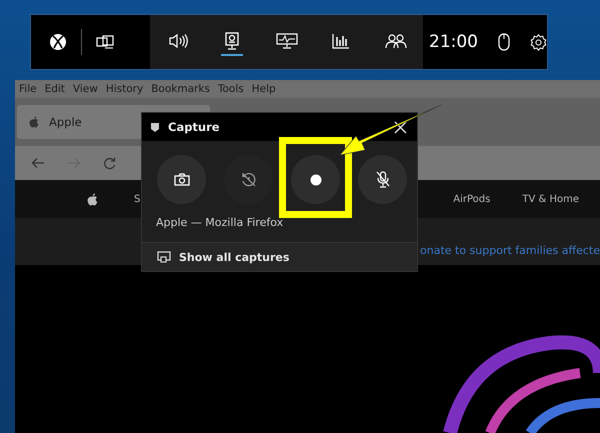 The height and width of the screenshot is (433, 600). I want to click on menu-item: File, so click(28, 89).